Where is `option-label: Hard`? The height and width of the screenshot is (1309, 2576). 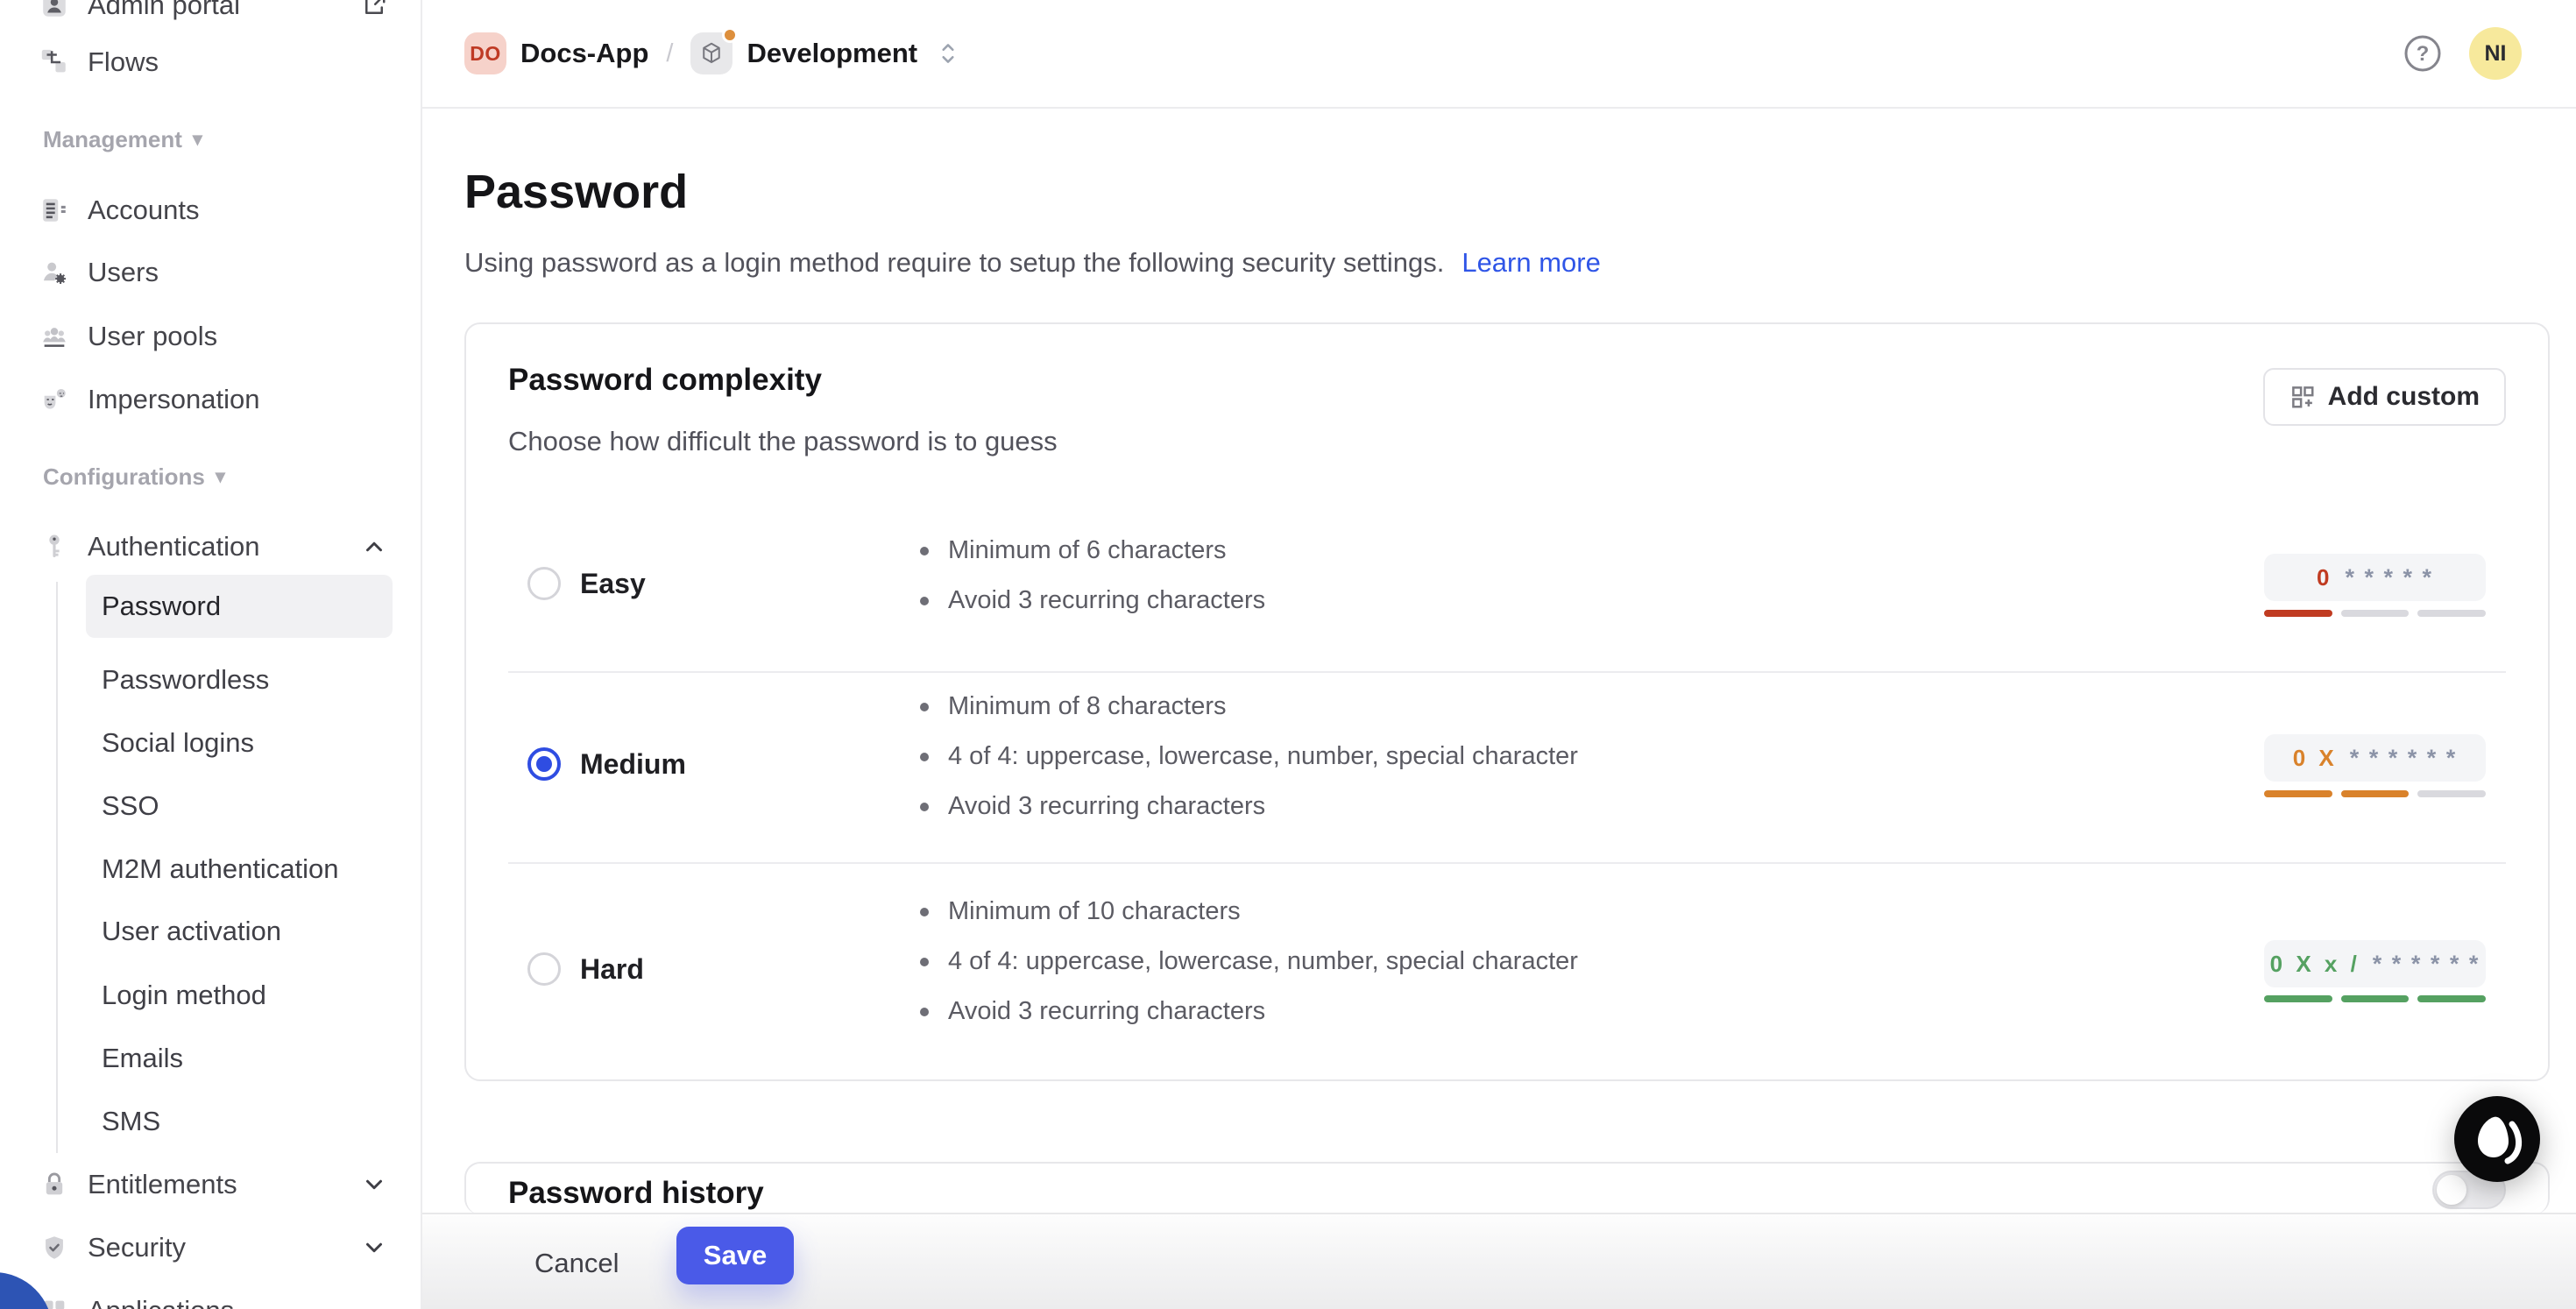 option-label: Hard is located at coordinates (612, 968).